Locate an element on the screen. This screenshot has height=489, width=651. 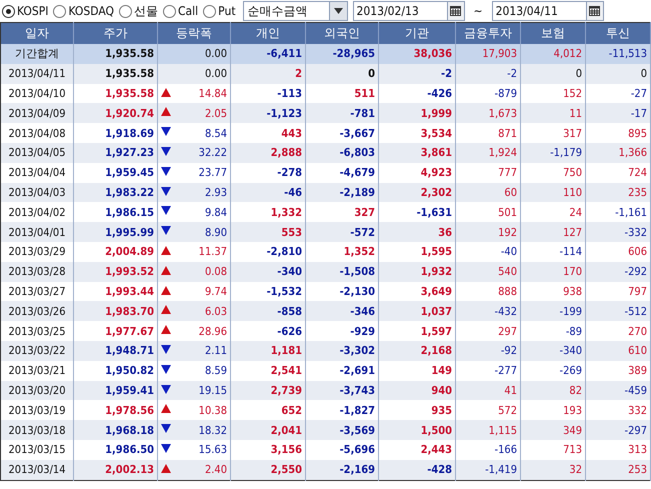
price-cell: 1,918.69 is located at coordinates (129, 133).